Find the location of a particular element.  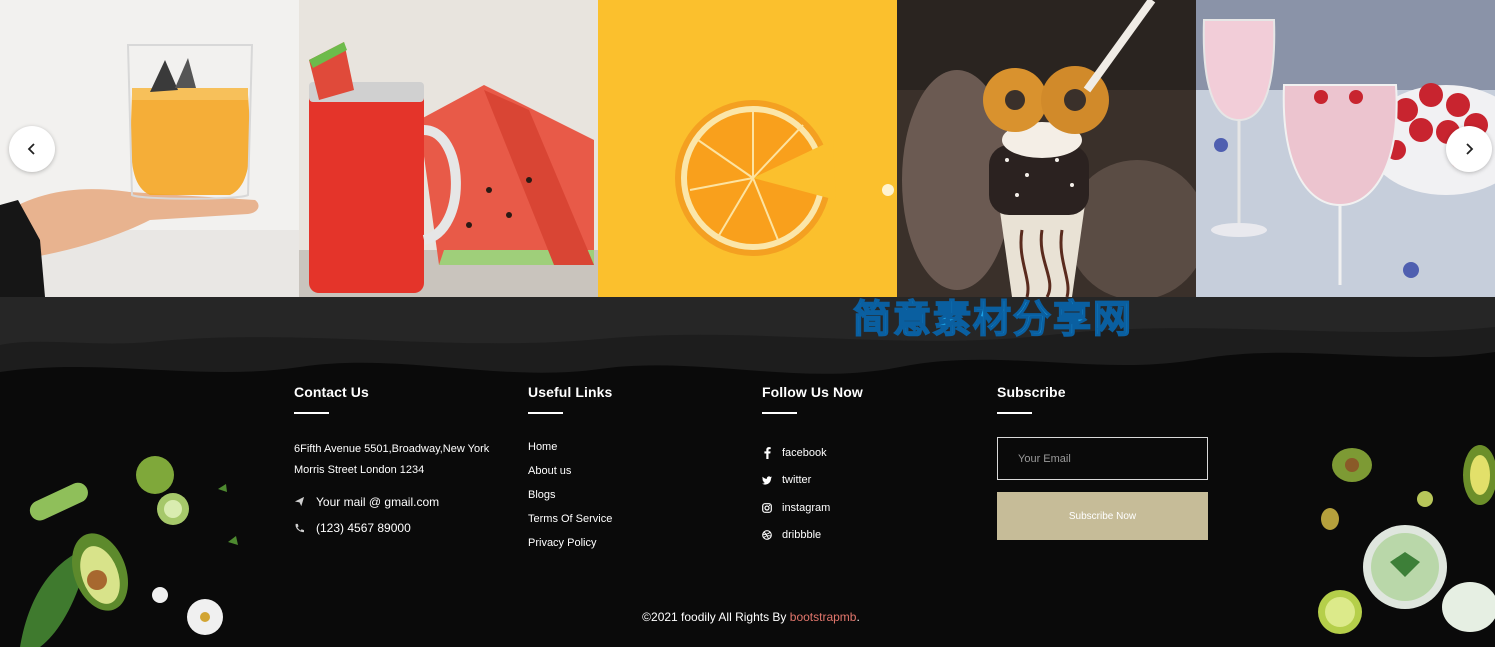

link-terms-of-service: Terms Of Service is located at coordinates (628, 523).